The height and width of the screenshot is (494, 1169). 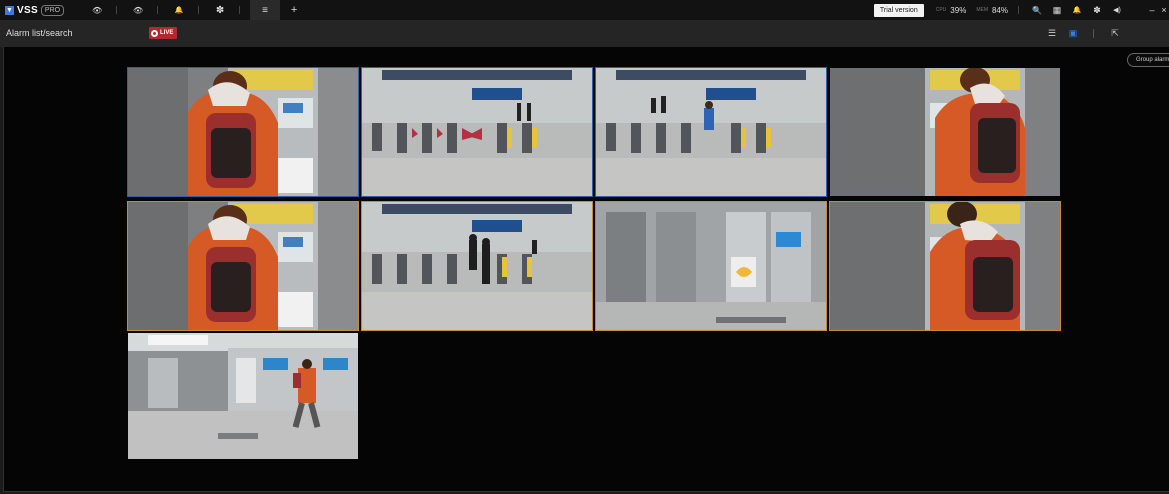 I want to click on live-label: LIVE, so click(x=167, y=33).